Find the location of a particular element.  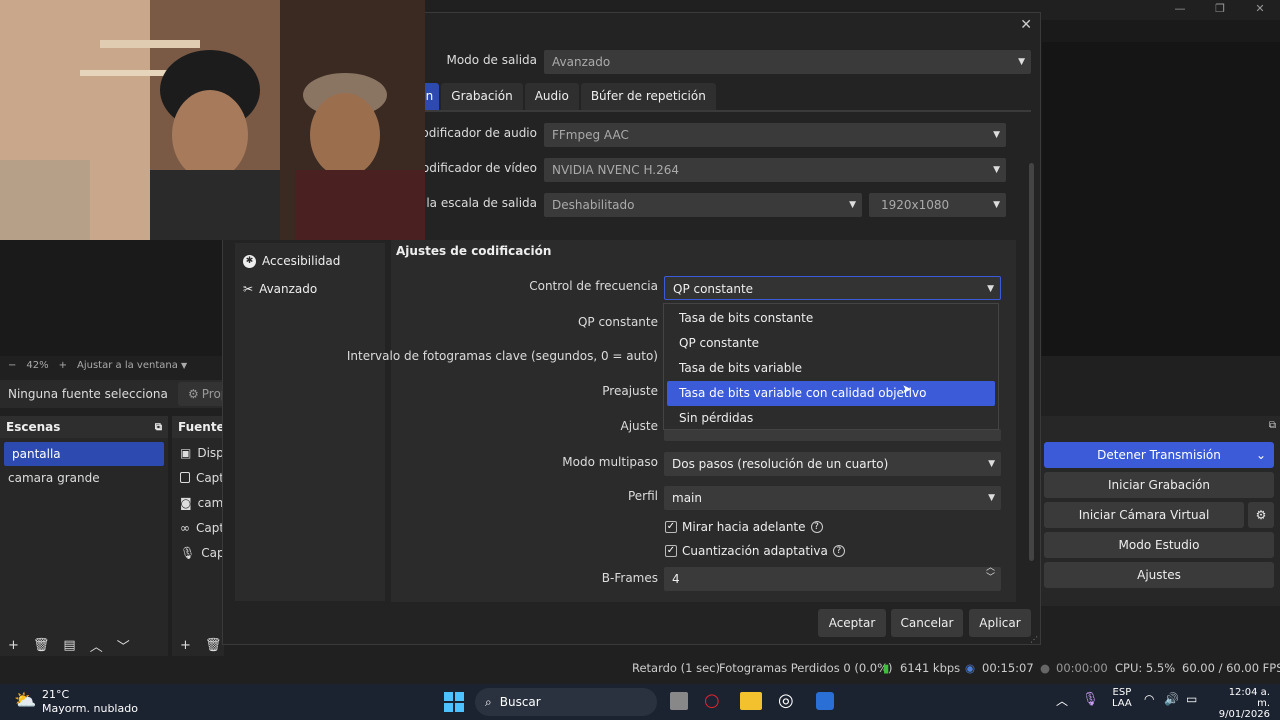

lookahead-checkbox: ✓ Mirar hacia adelante ? is located at coordinates (744, 527).